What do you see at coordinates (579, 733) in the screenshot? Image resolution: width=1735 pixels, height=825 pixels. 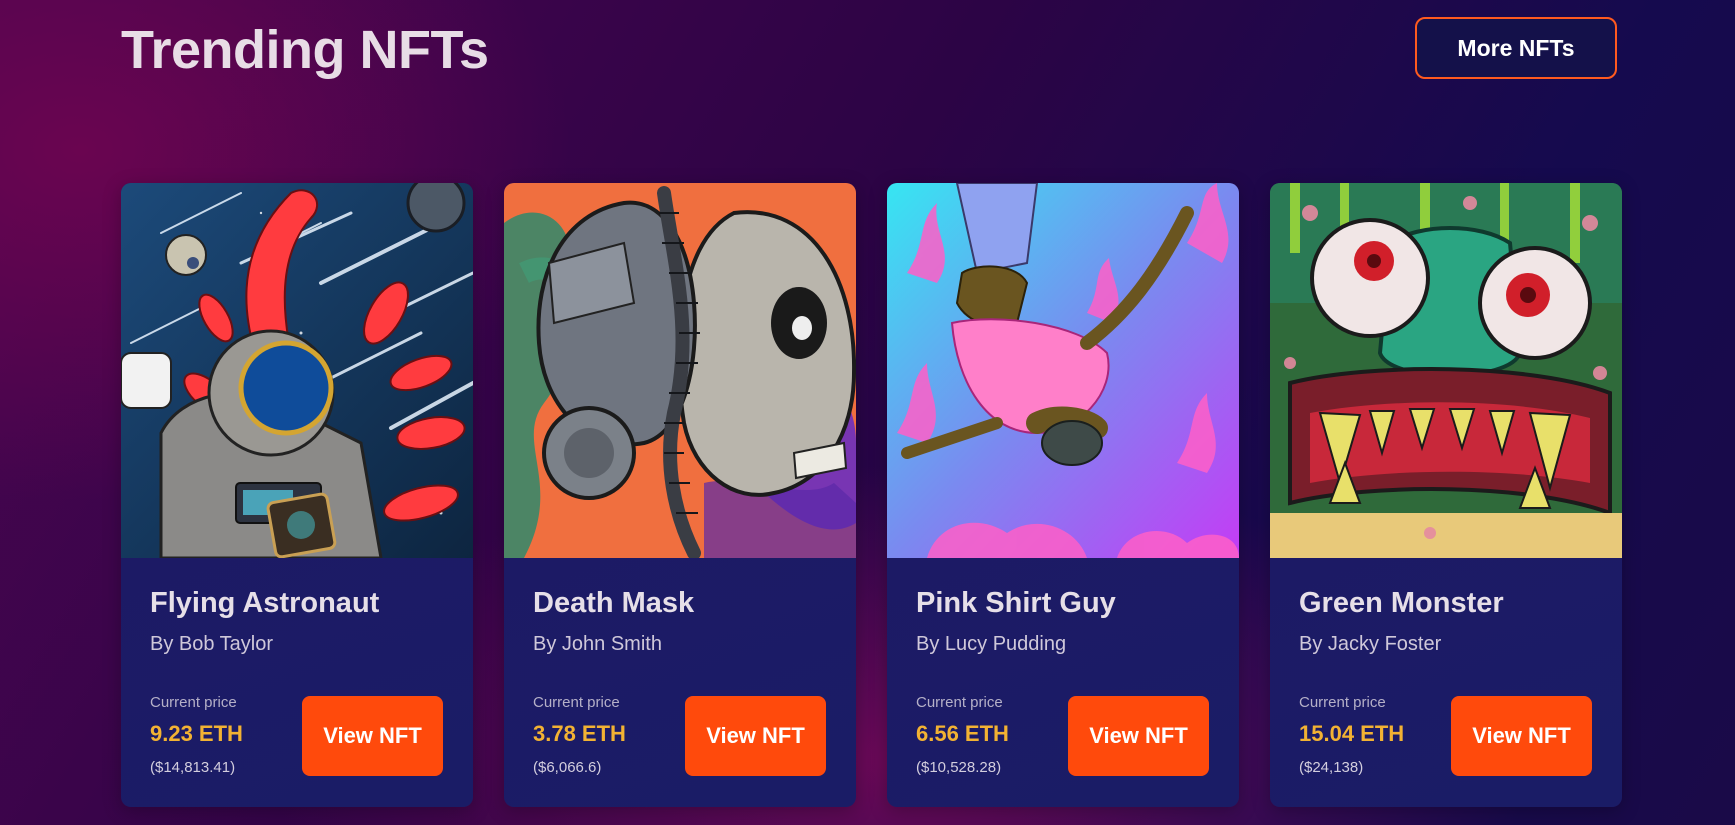 I see `price-eth: 3.78 ETH` at bounding box center [579, 733].